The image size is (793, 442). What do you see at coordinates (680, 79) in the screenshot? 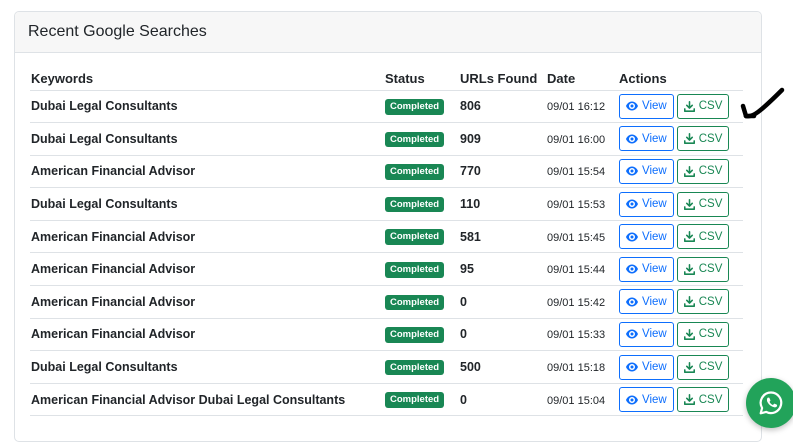
I see `header-actions: Actions` at bounding box center [680, 79].